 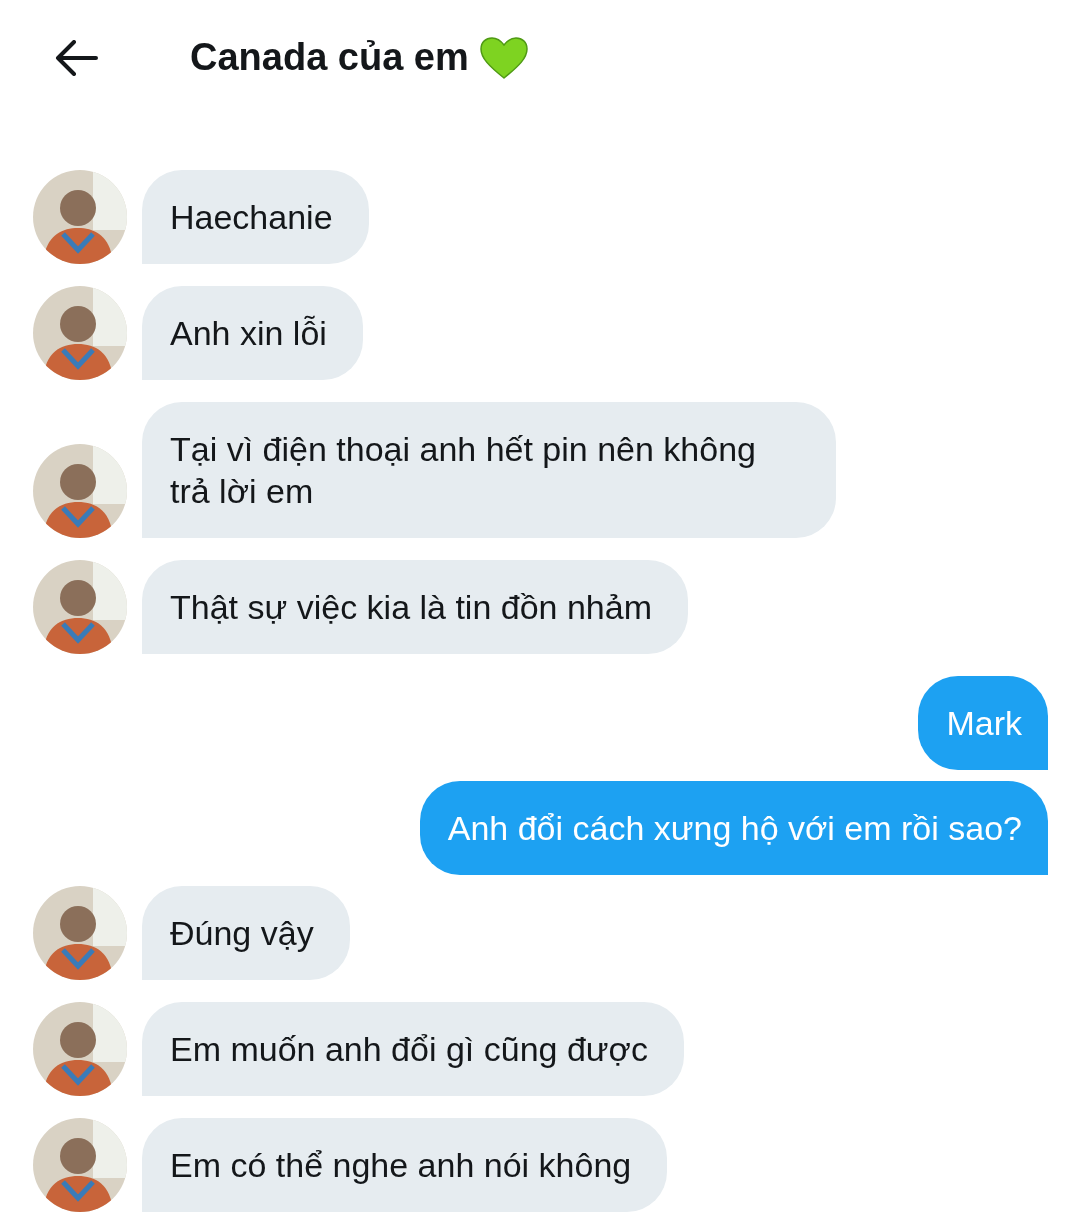 What do you see at coordinates (76, 57) in the screenshot?
I see `back-arrow-icon` at bounding box center [76, 57].